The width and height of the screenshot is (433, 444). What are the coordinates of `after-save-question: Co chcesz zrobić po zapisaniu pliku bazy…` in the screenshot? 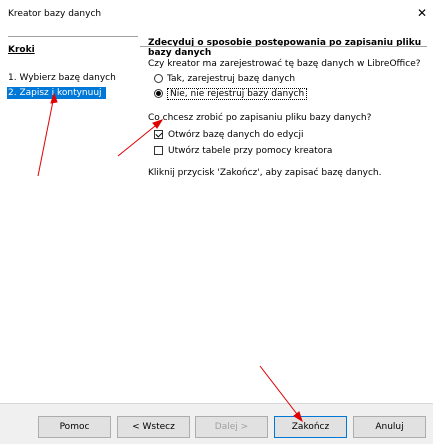 It's located at (260, 118).